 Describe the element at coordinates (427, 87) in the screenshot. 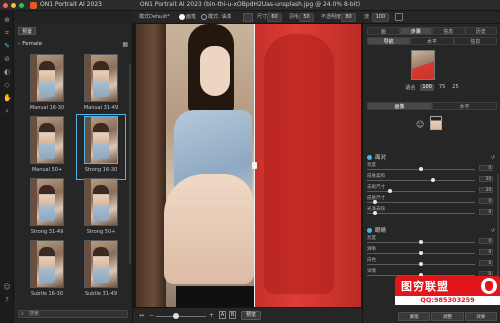

I see `zoom-level-option: 100` at that location.